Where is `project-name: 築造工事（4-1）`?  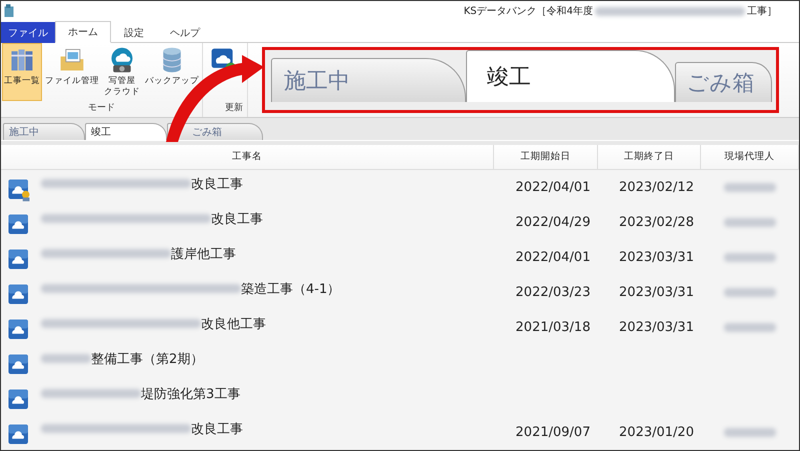
project-name: 築造工事（4-1） is located at coordinates (290, 289).